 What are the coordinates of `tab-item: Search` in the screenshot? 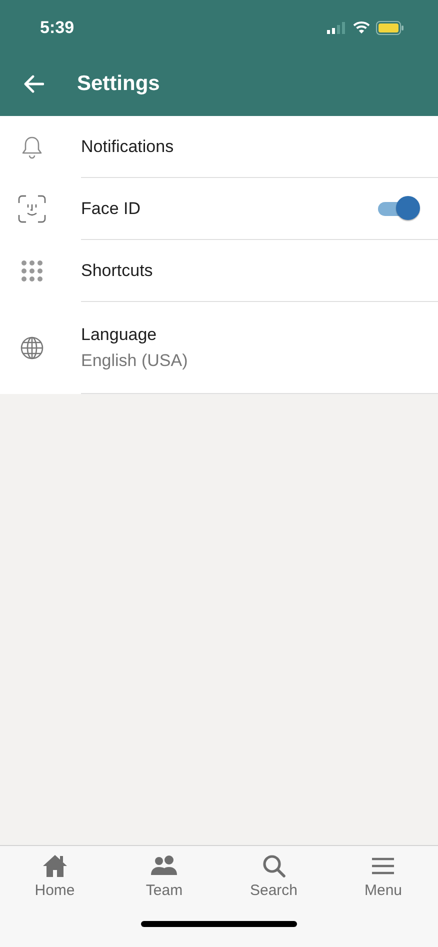 It's located at (273, 876).